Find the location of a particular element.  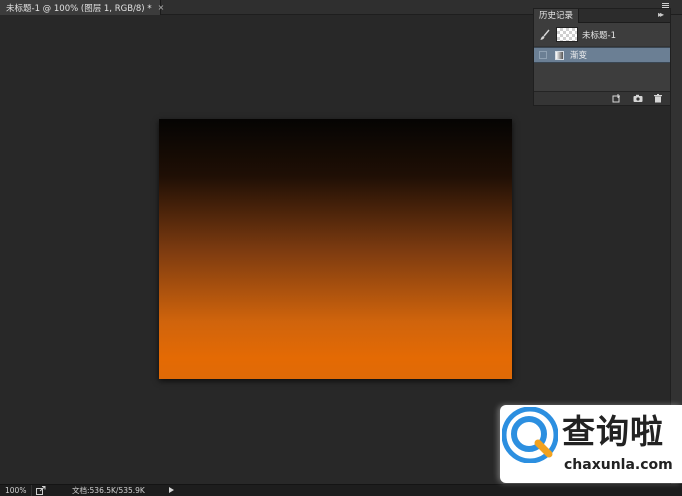

history-panel-tab: 历史记录 is located at coordinates (557, 16).